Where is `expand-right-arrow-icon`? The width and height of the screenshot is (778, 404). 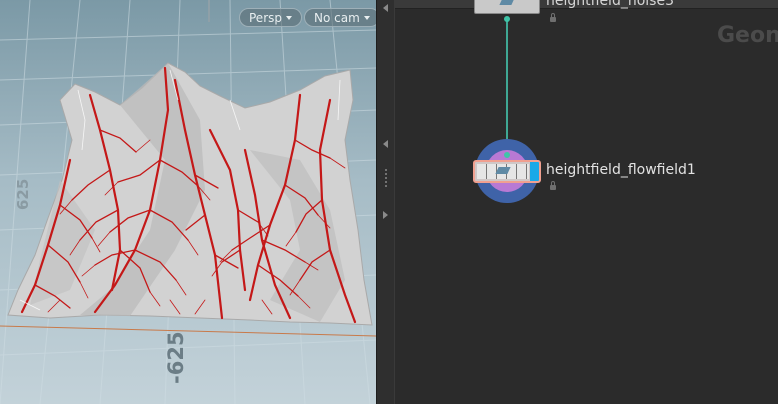 expand-right-arrow-icon is located at coordinates (385, 215).